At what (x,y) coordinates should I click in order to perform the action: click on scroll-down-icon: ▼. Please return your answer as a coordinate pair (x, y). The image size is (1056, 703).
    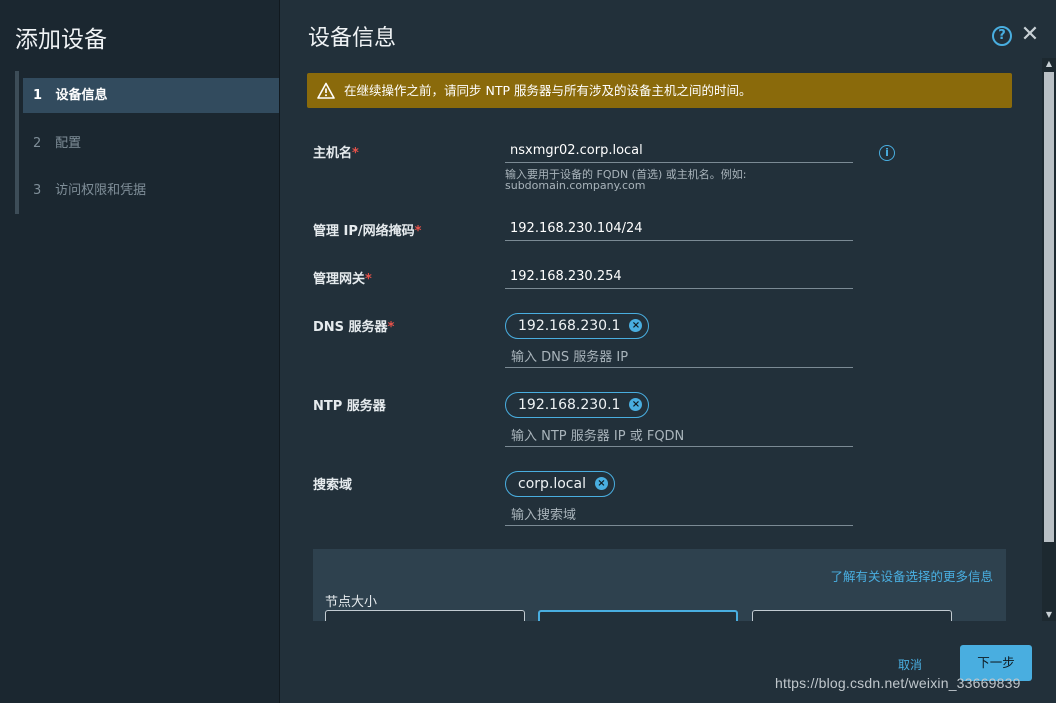
    Looking at the image, I should click on (1049, 615).